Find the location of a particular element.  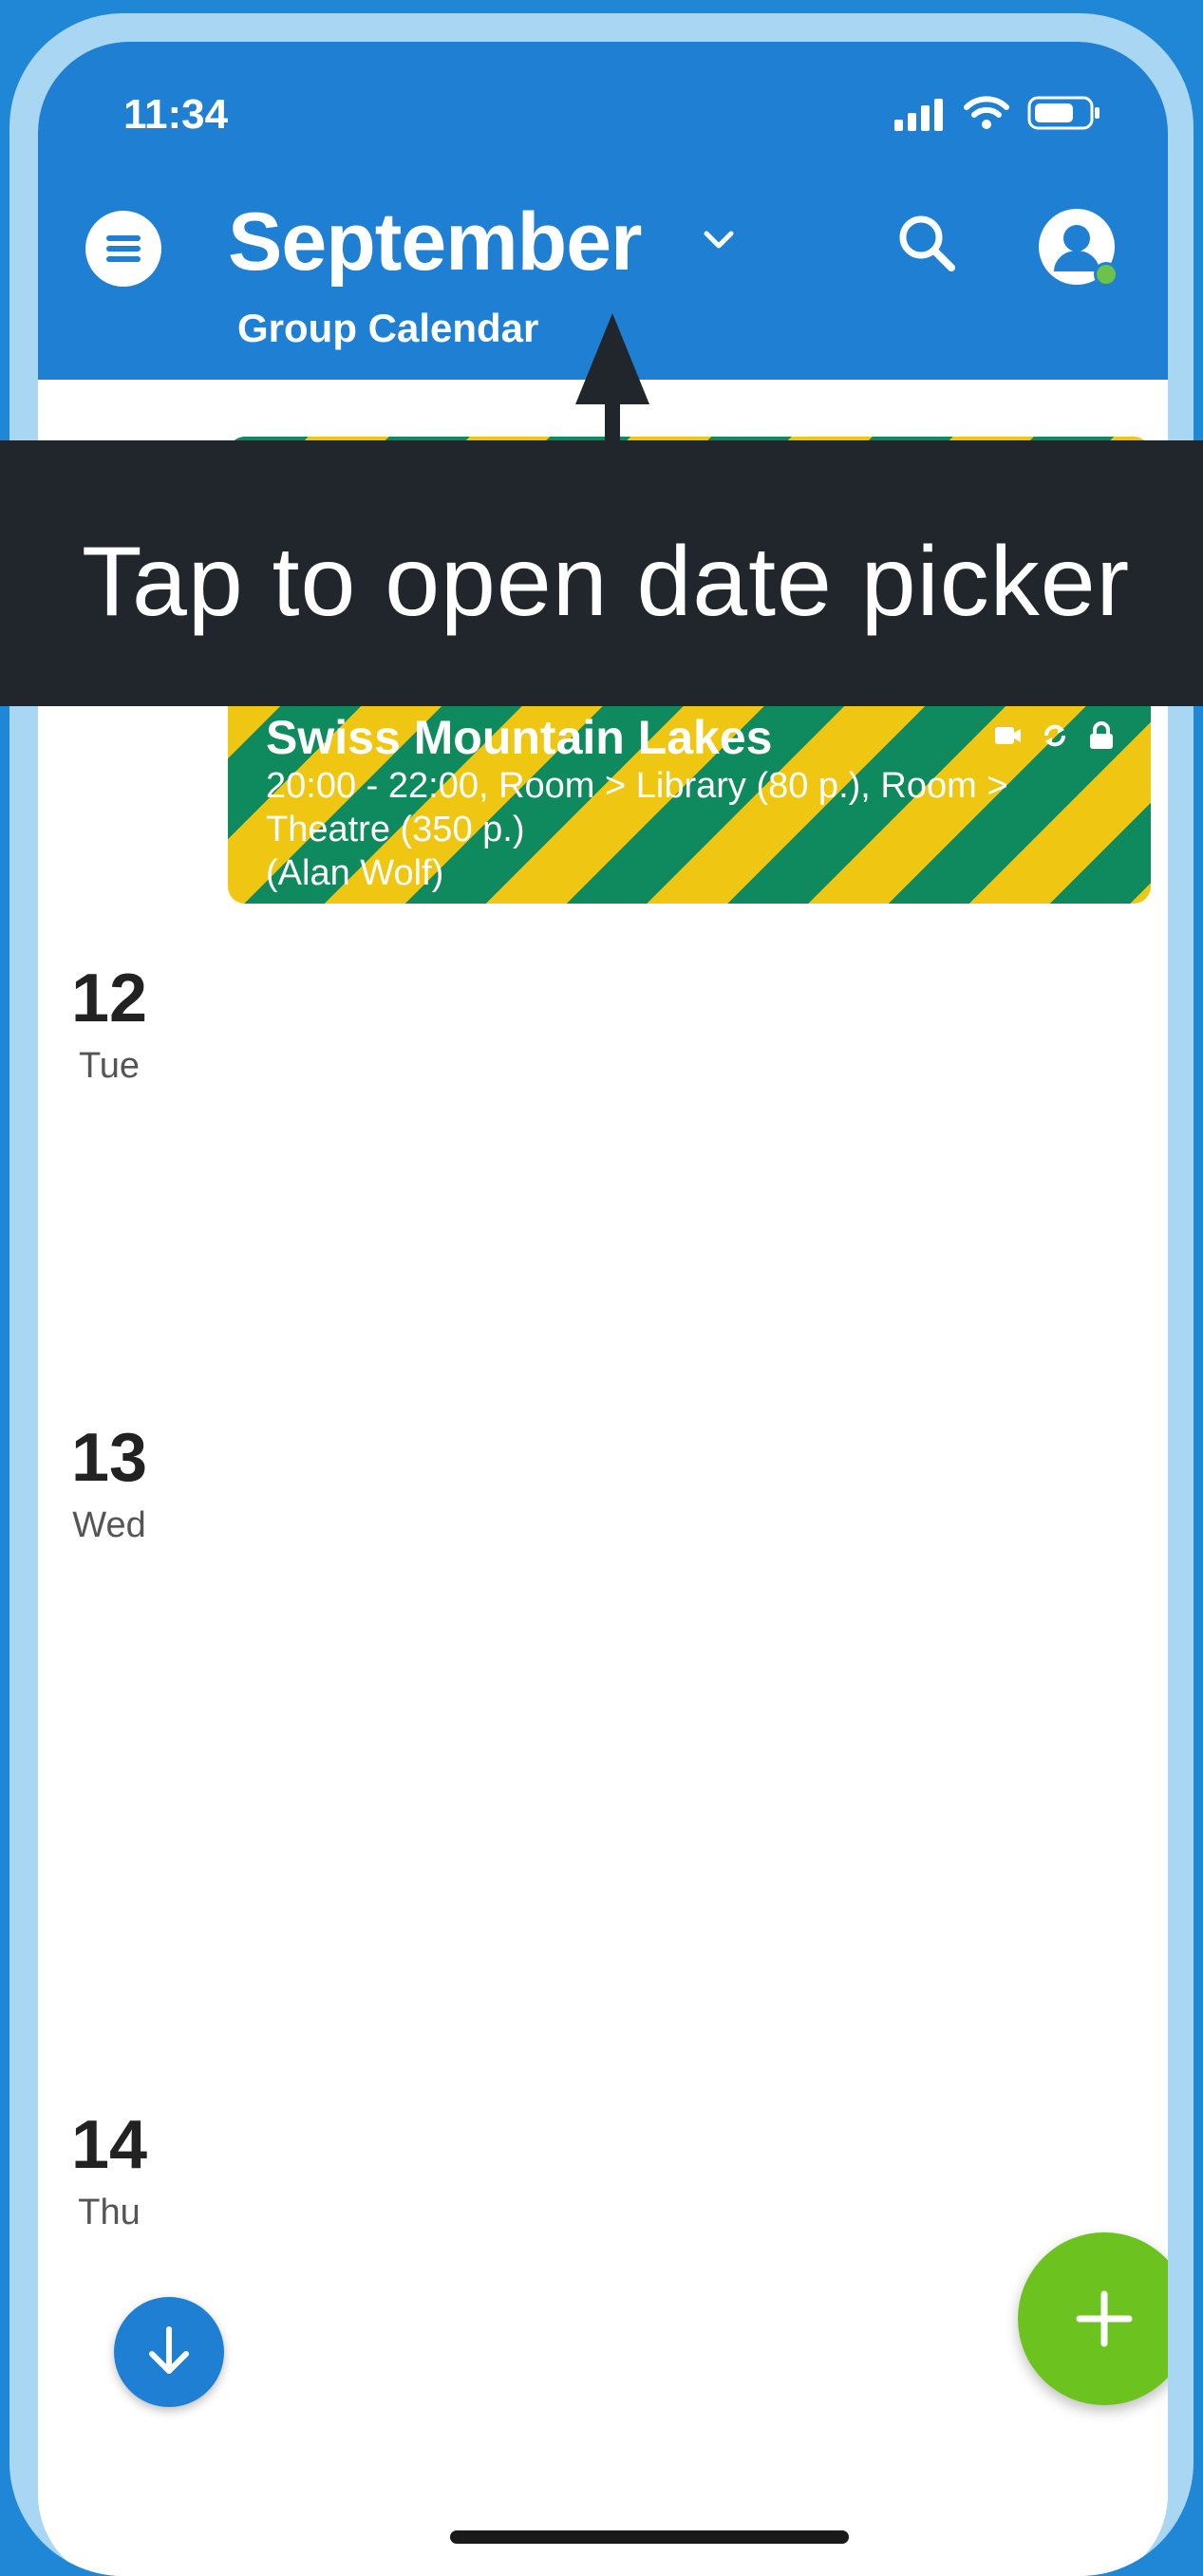

day-number: 14 is located at coordinates (109, 2145).